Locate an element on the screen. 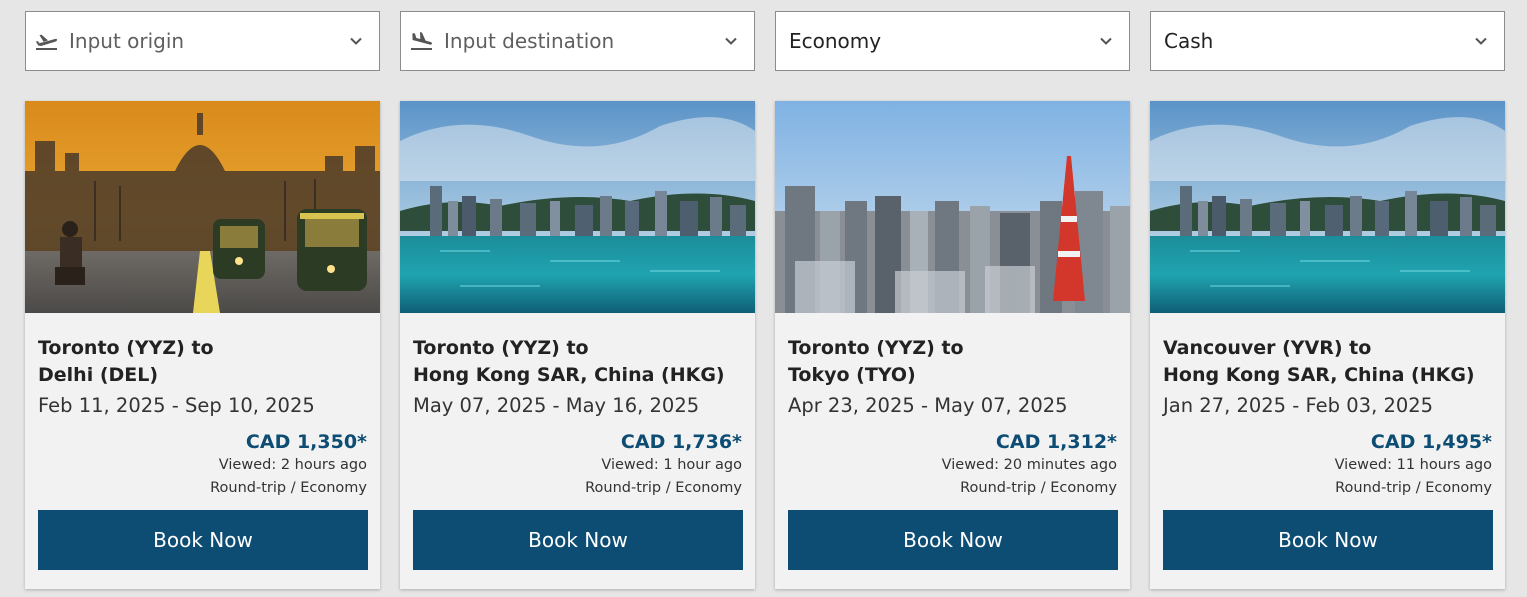 This screenshot has width=1527, height=597. route-destination: Tokyo (TYO) is located at coordinates (852, 375).